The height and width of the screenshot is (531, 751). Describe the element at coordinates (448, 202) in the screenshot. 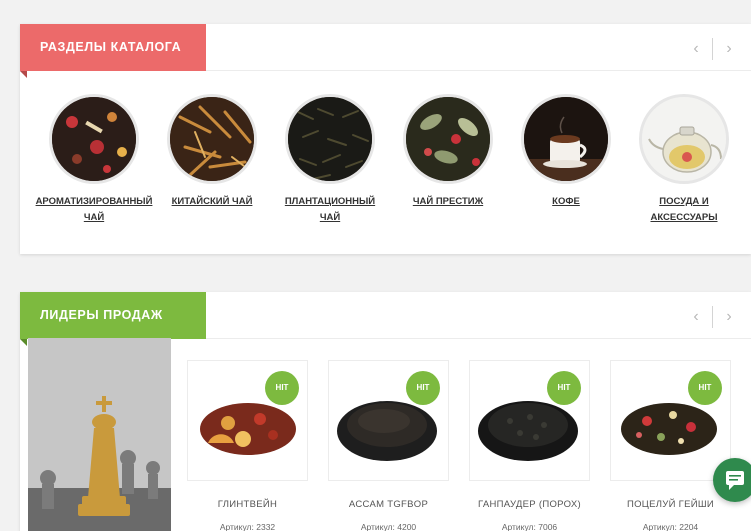

I see `catalog-item-label: ЧАЙ ПРЕСТИЖ` at that location.